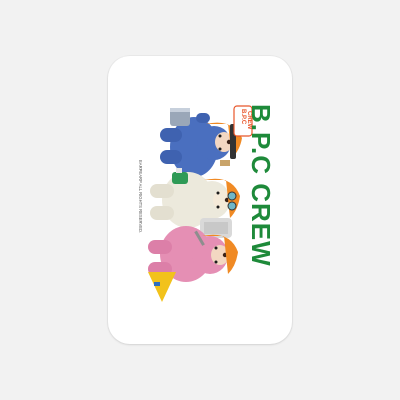  What do you see at coordinates (261, 185) in the screenshot?
I see `brand-title: B.P.C CREW` at bounding box center [261, 185].